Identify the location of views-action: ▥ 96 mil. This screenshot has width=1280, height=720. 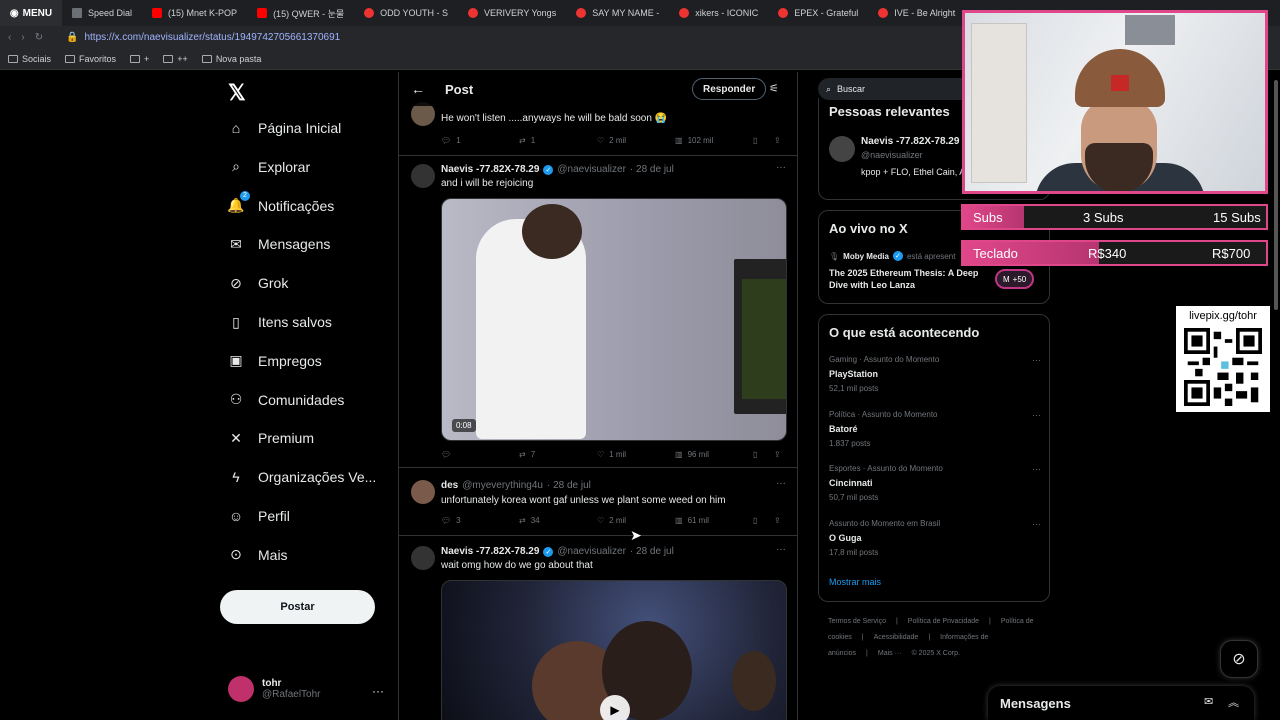
(692, 454).